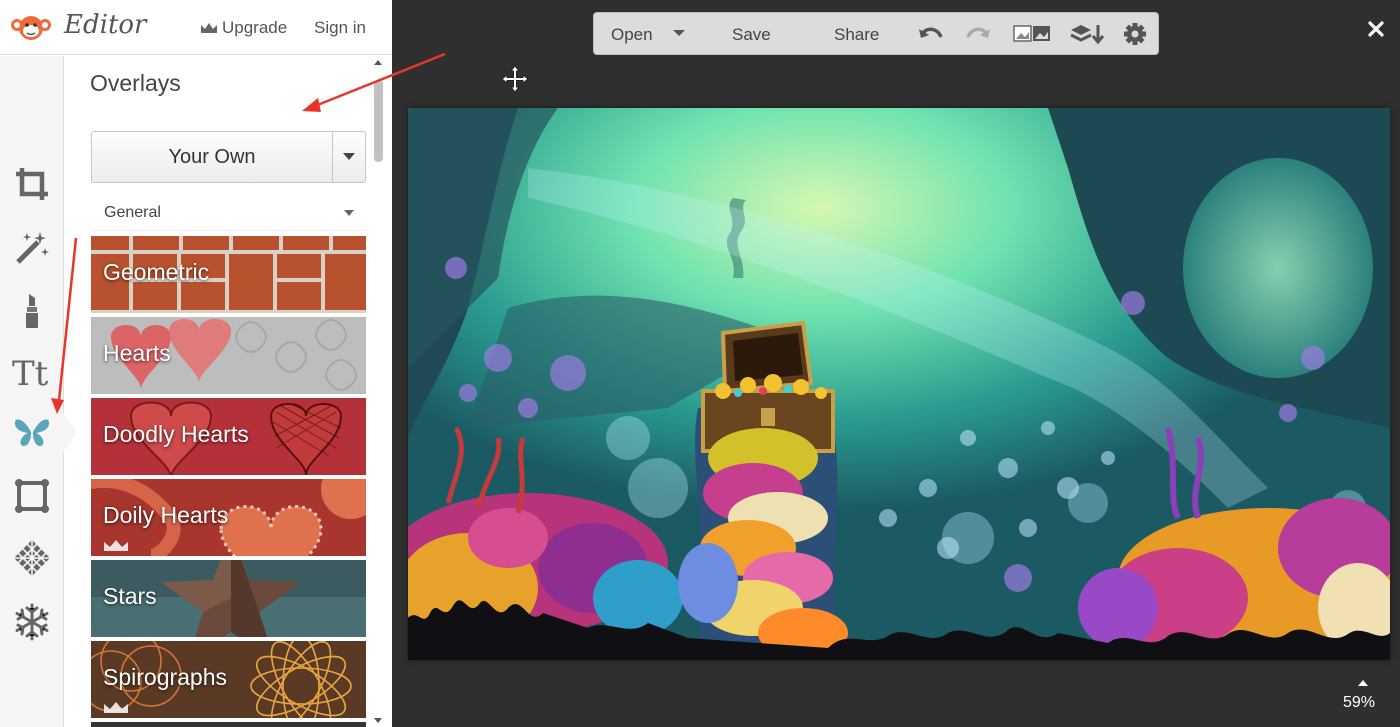 The height and width of the screenshot is (727, 1400). Describe the element at coordinates (176, 434) in the screenshot. I see `overlay-label: Doodly Hearts` at that location.